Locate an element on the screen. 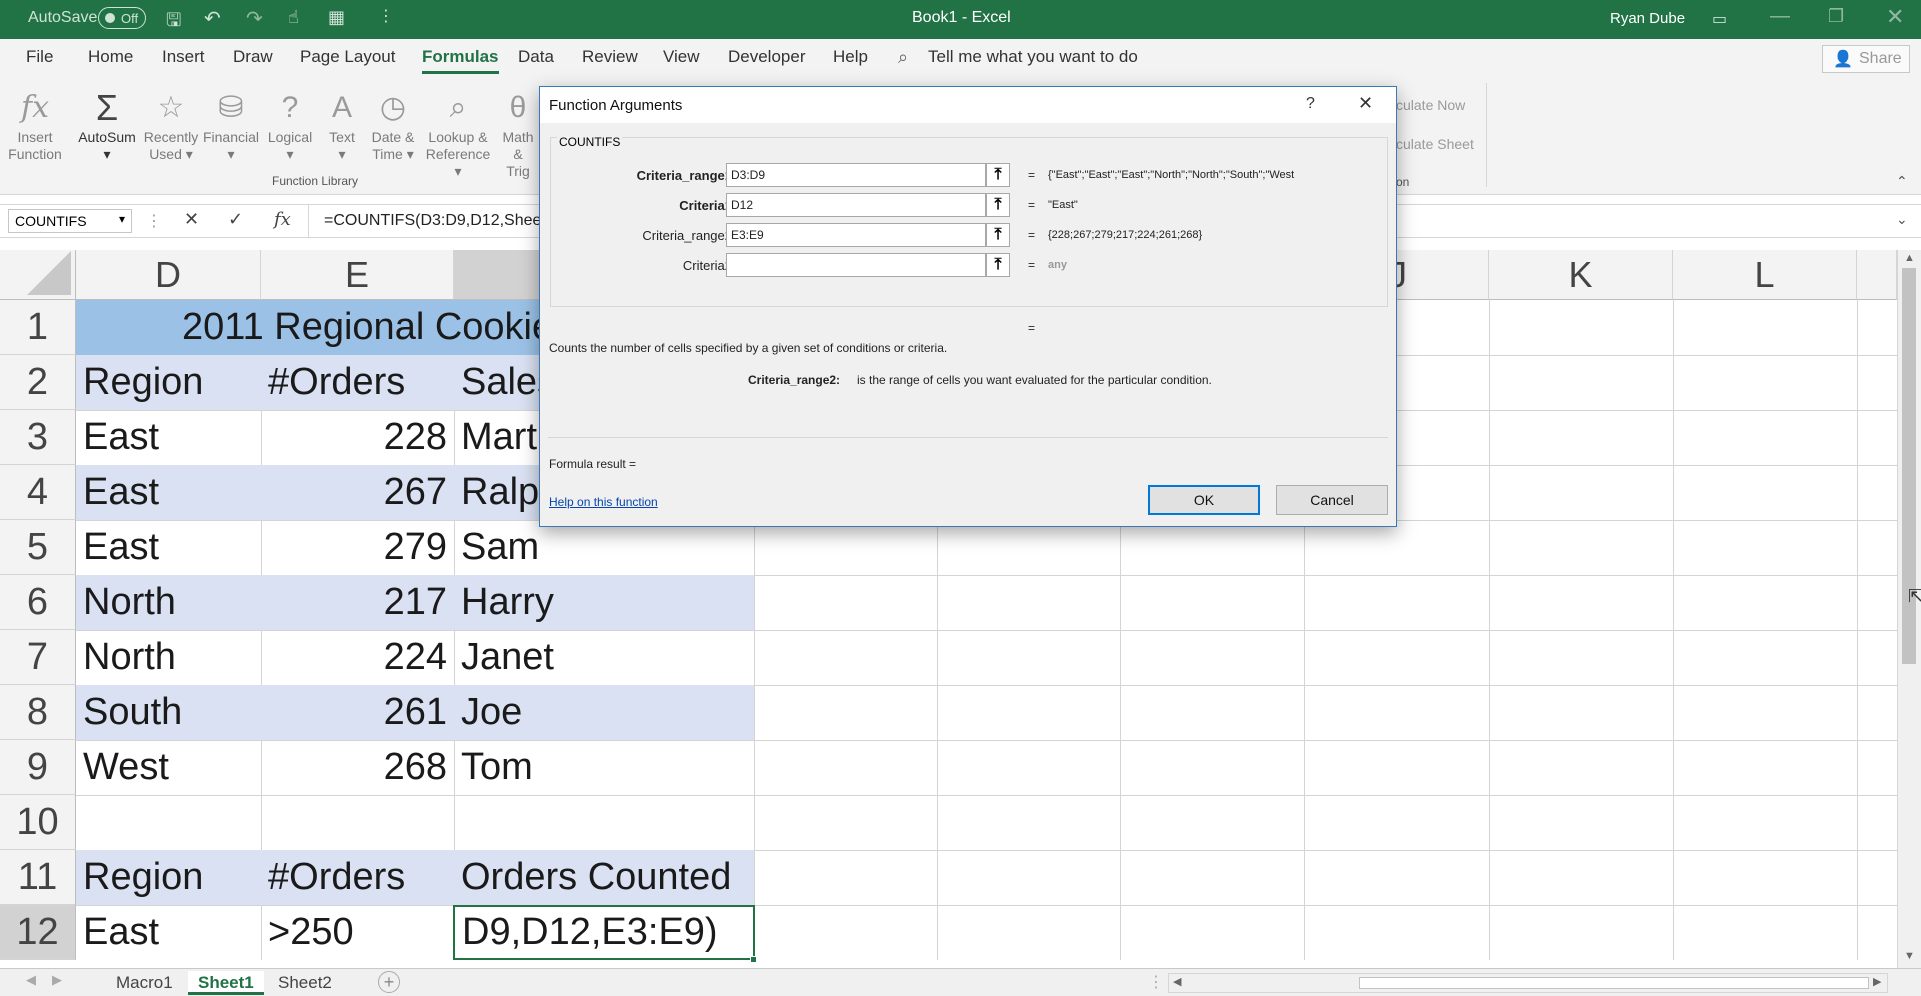 The image size is (1921, 996). logical-button: ? Logical ▾ is located at coordinates (290, 124).